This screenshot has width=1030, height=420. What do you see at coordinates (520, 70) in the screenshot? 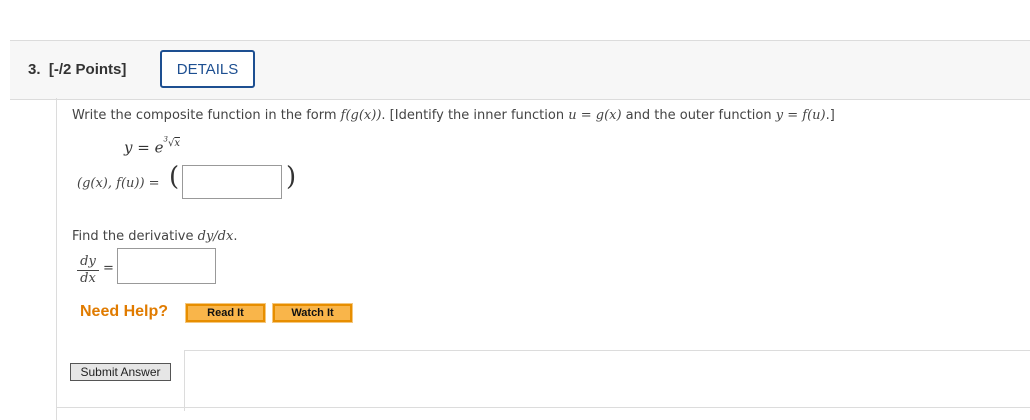
I see `question-header: 3. [-/2 Points] DETAILS` at bounding box center [520, 70].